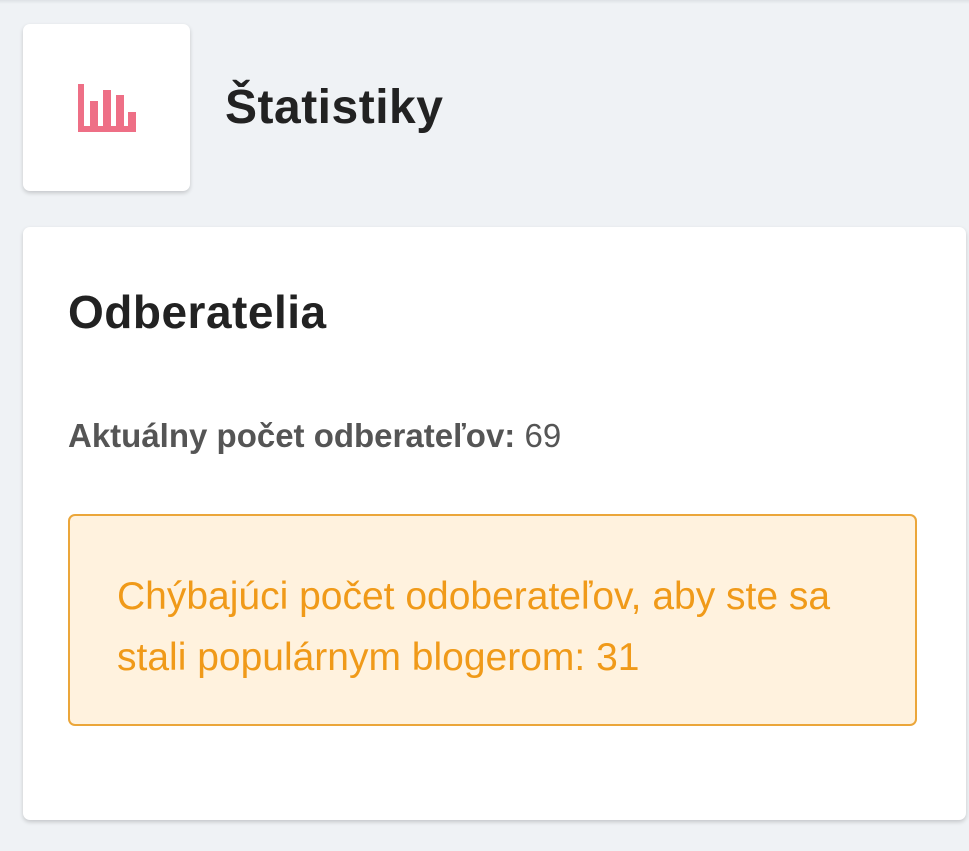 The image size is (969, 851). Describe the element at coordinates (197, 312) in the screenshot. I see `card-title: Odberatelia` at that location.